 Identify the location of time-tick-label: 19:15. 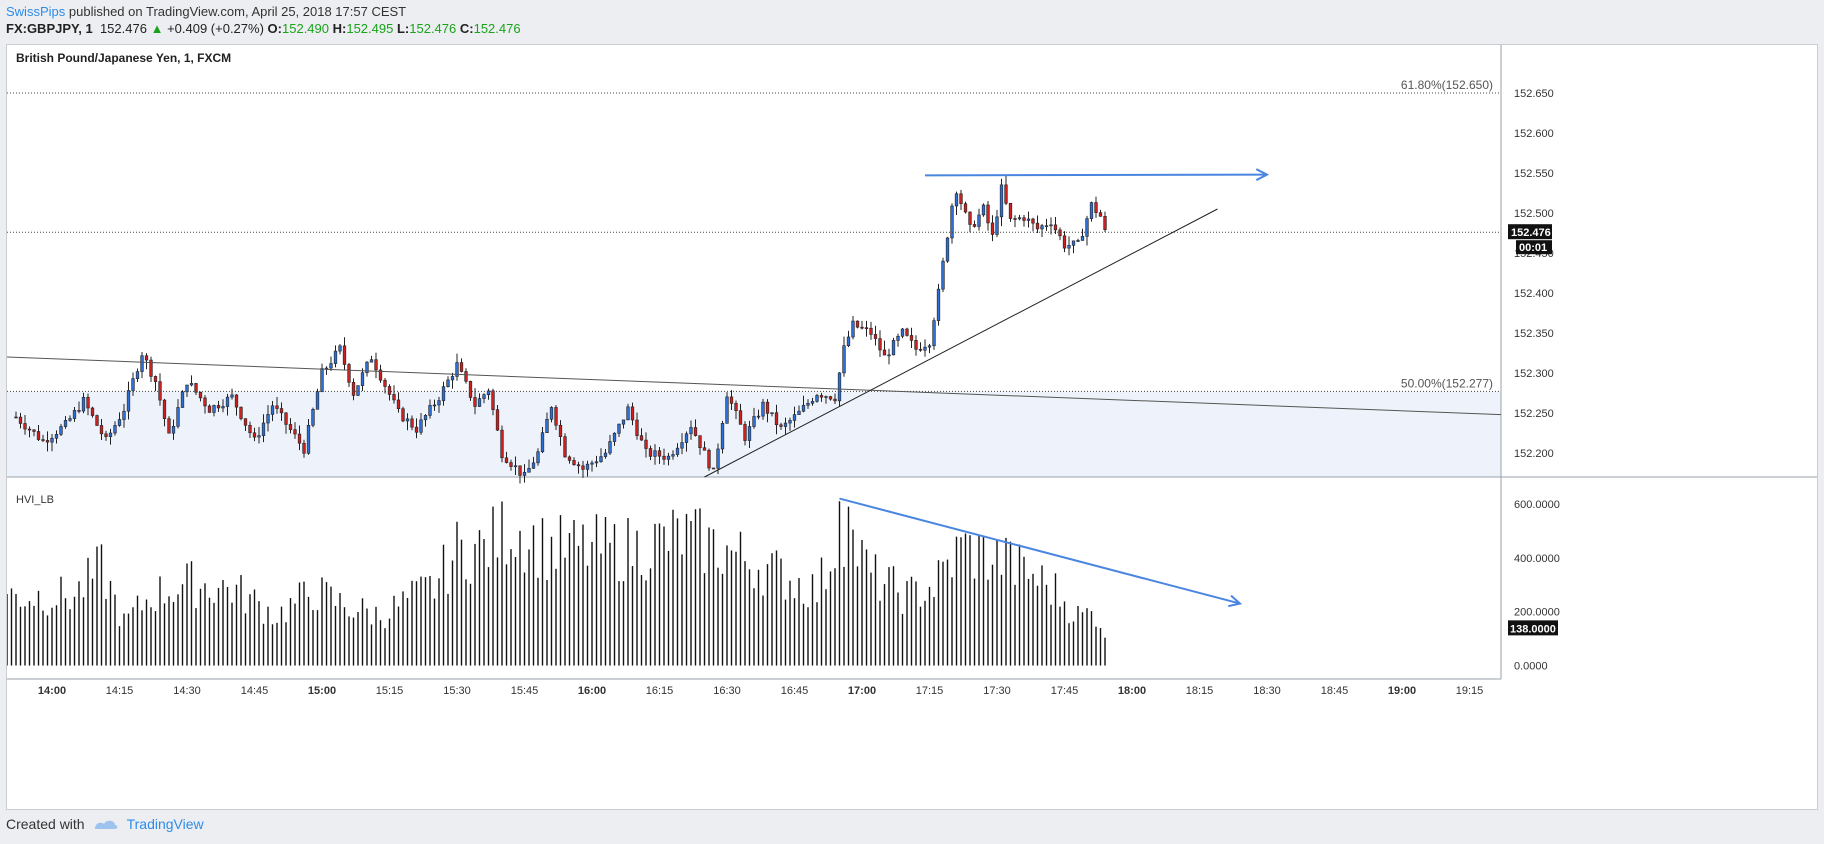
(1470, 691).